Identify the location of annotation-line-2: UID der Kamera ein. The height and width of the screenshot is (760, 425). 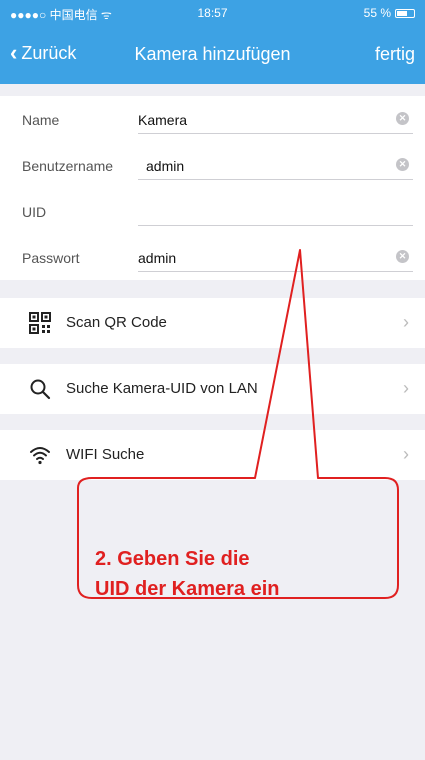
(187, 589).